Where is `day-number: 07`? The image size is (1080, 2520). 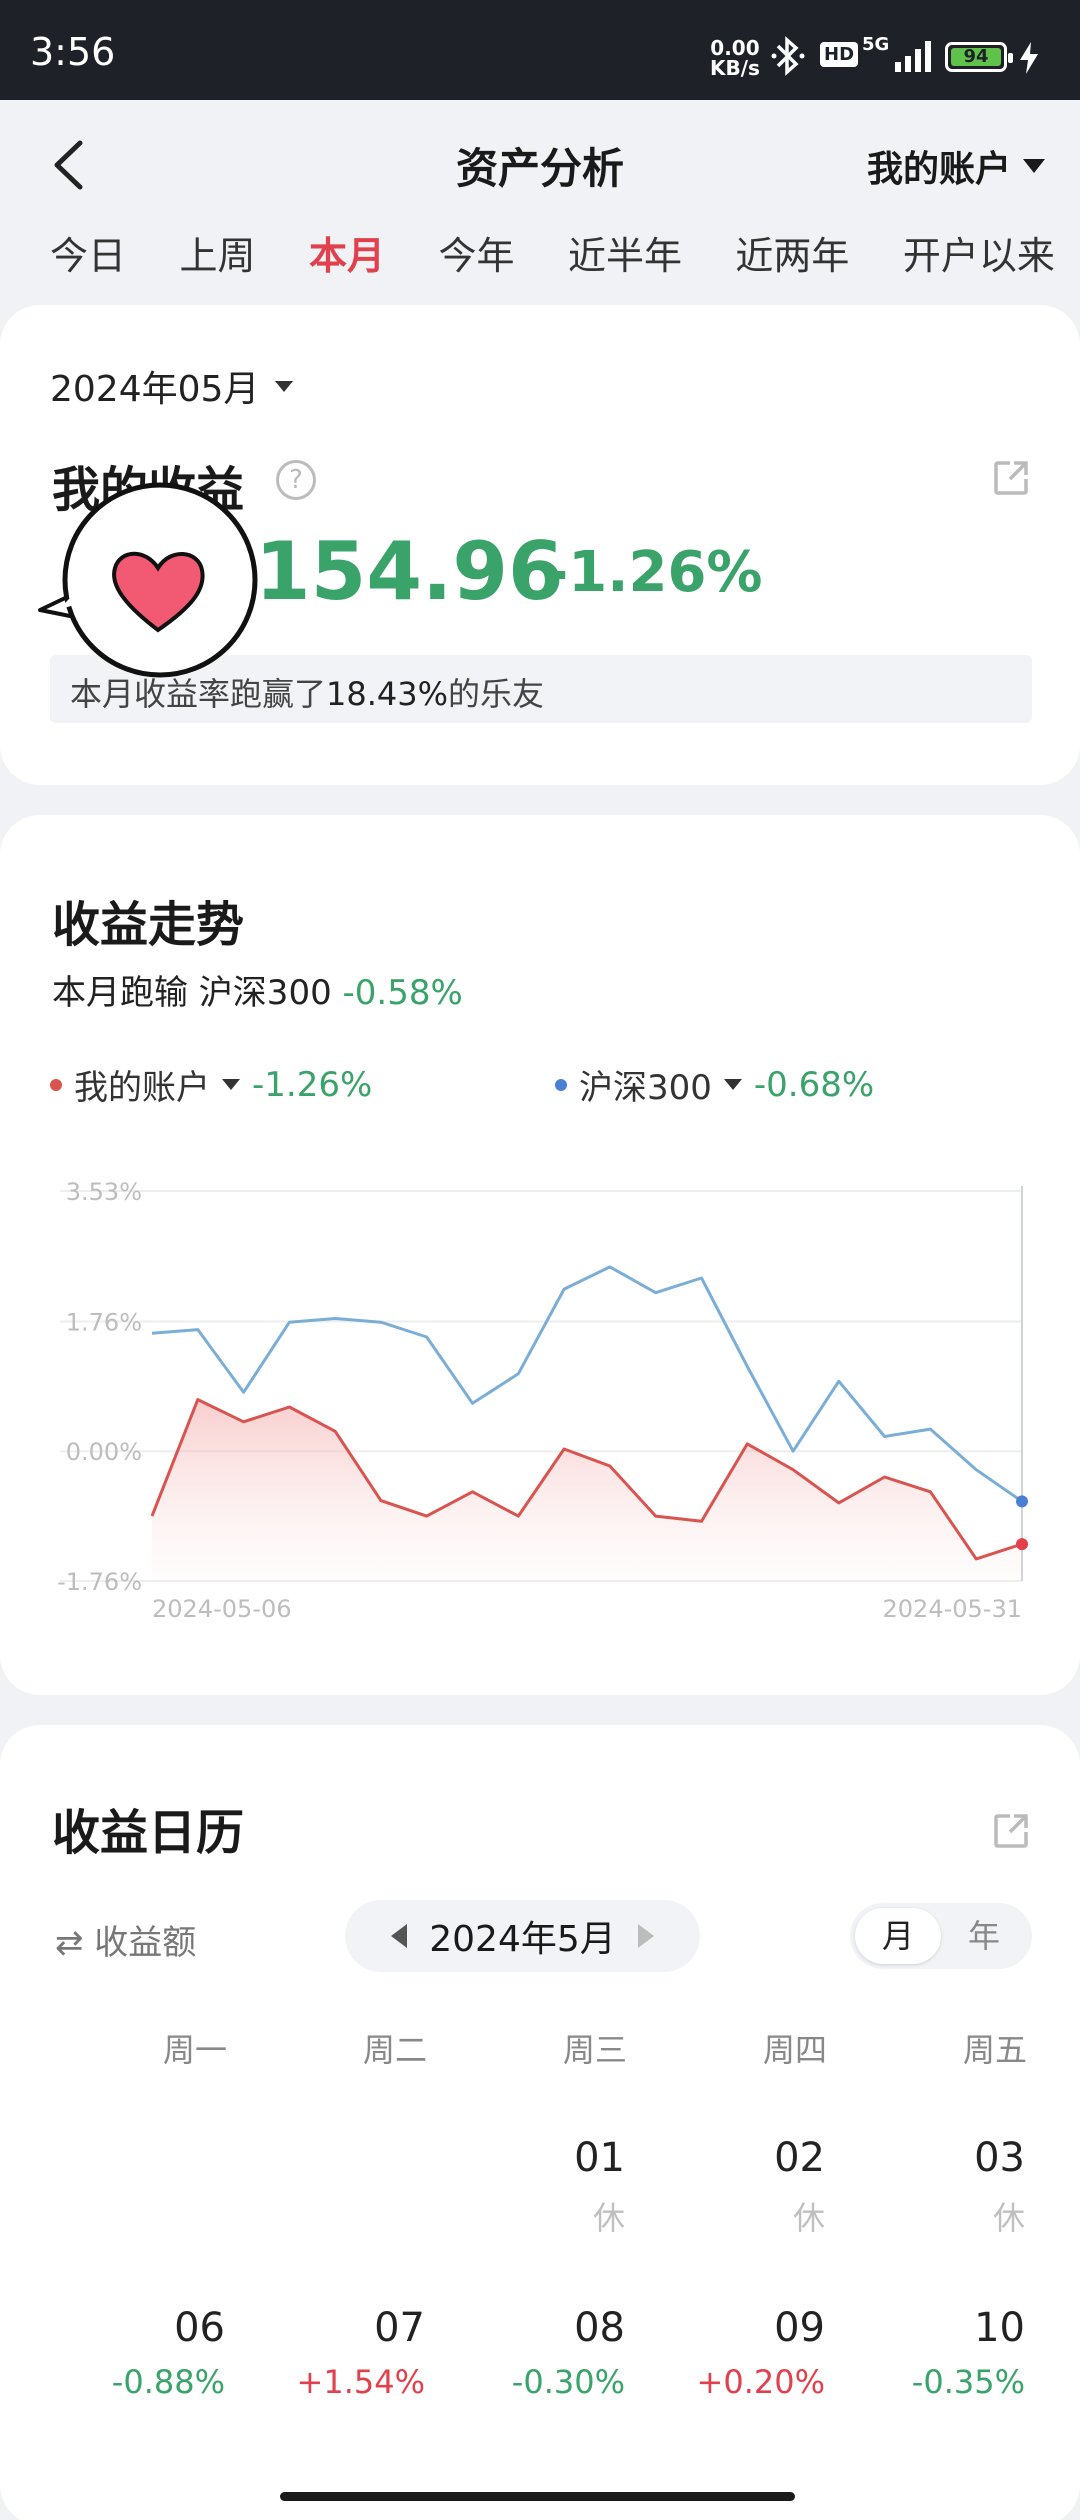 day-number: 07 is located at coordinates (399, 2328).